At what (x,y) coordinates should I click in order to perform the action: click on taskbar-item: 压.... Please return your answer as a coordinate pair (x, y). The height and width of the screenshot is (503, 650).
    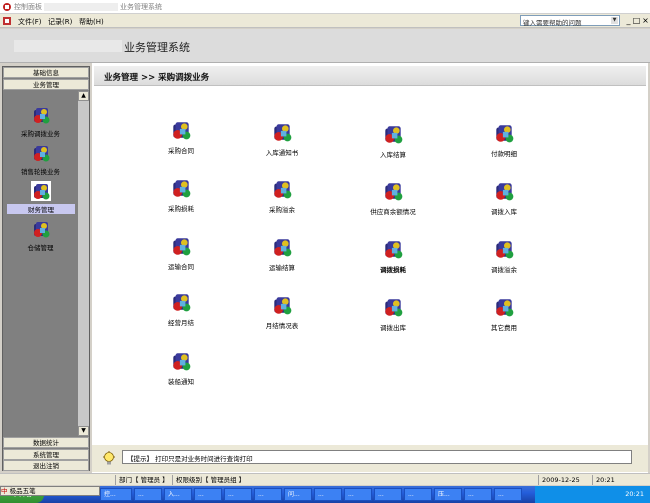
    Looking at the image, I should click on (448, 494).